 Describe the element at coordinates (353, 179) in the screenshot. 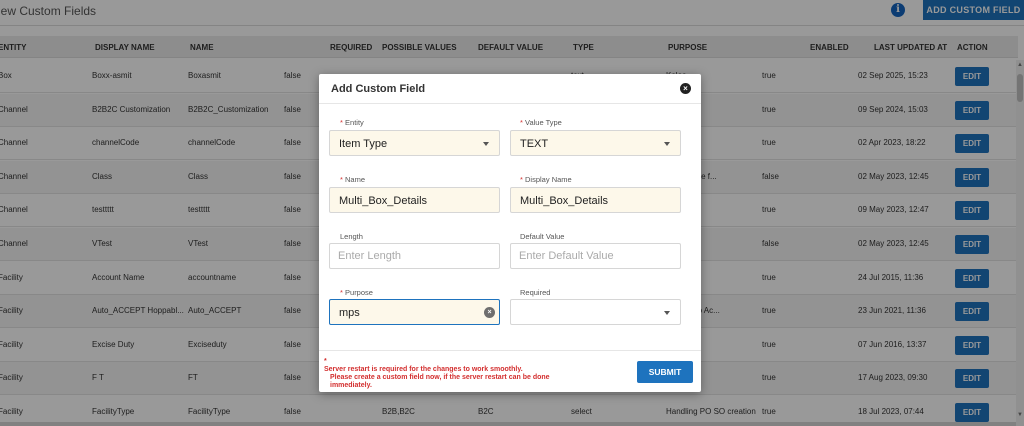

I see `name-label: * Name` at that location.